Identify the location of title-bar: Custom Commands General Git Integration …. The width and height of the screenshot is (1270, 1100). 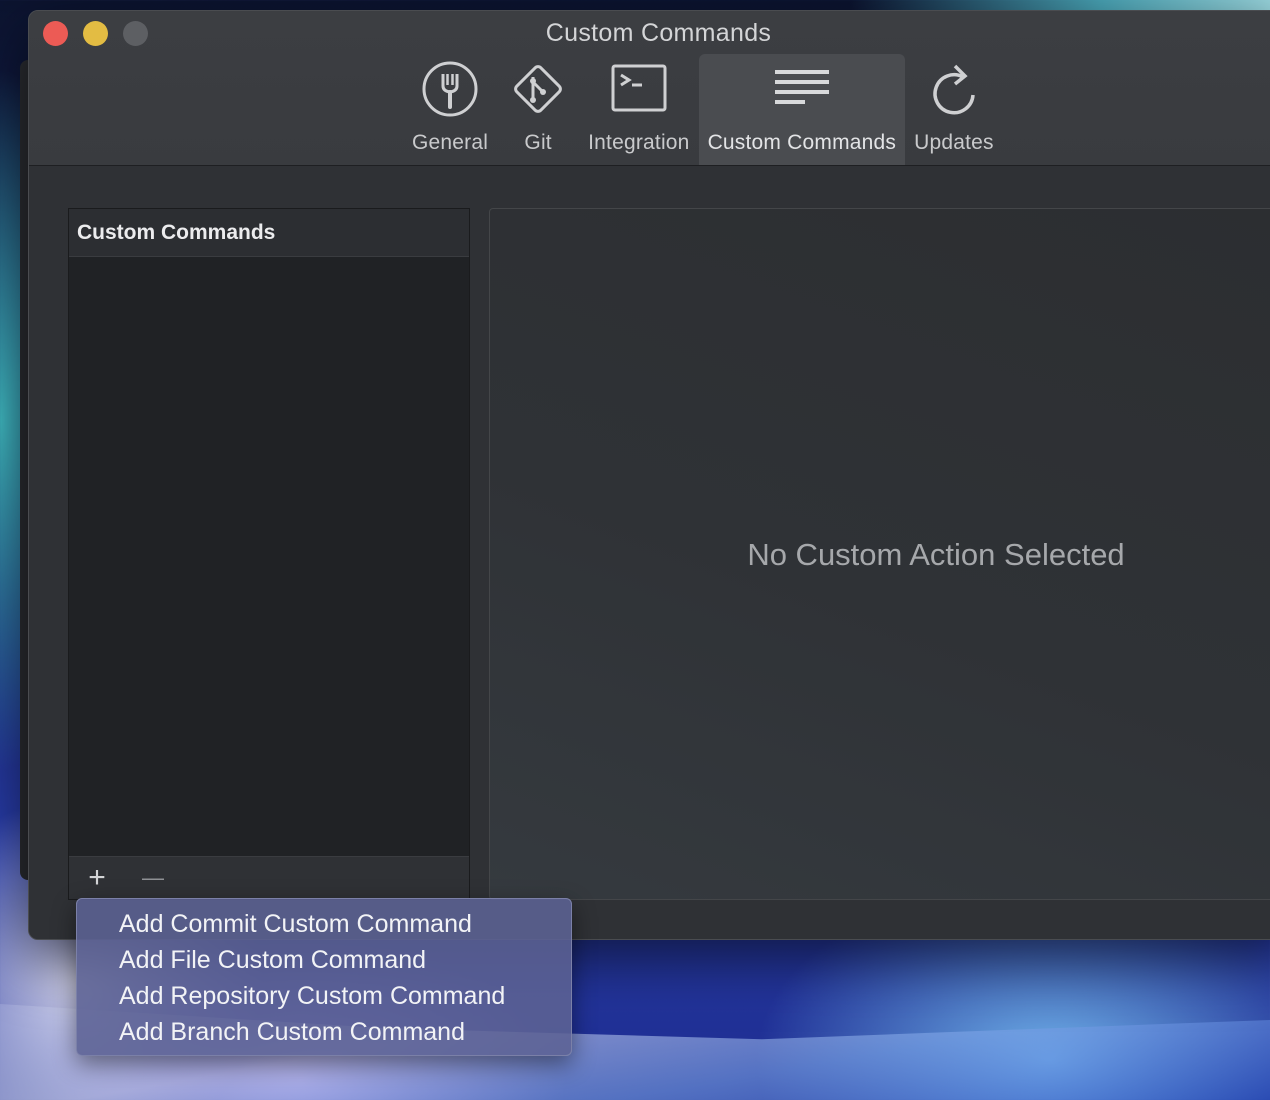
(649, 88).